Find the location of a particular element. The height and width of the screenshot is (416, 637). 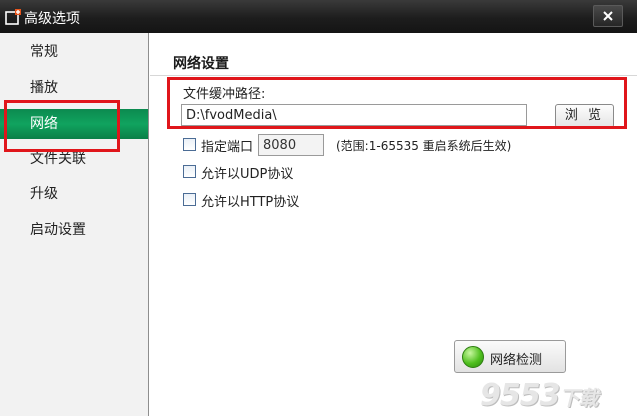

http-option-label: 允许以HTTP协议 is located at coordinates (250, 202).